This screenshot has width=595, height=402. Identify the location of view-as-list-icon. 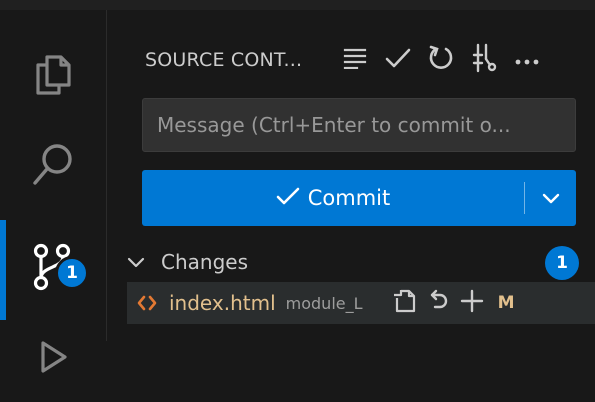
(355, 60).